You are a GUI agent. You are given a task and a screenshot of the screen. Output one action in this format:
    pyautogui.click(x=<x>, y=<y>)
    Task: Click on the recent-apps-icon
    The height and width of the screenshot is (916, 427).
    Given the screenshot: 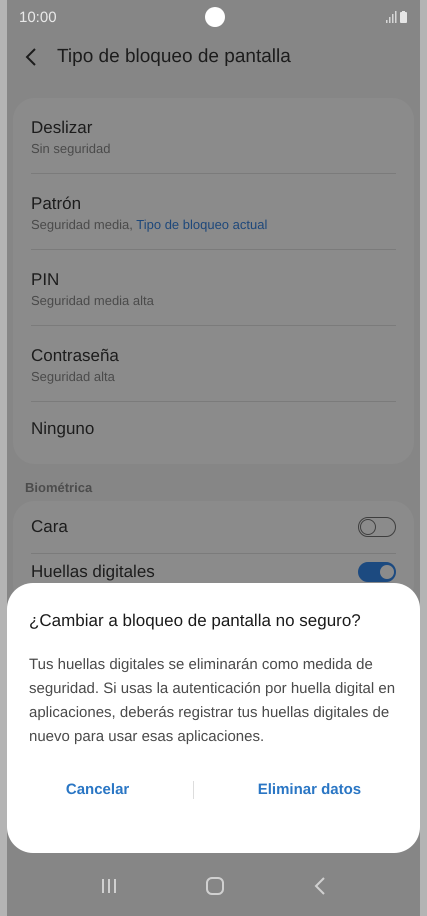 What is the action you would take?
    pyautogui.click(x=109, y=886)
    